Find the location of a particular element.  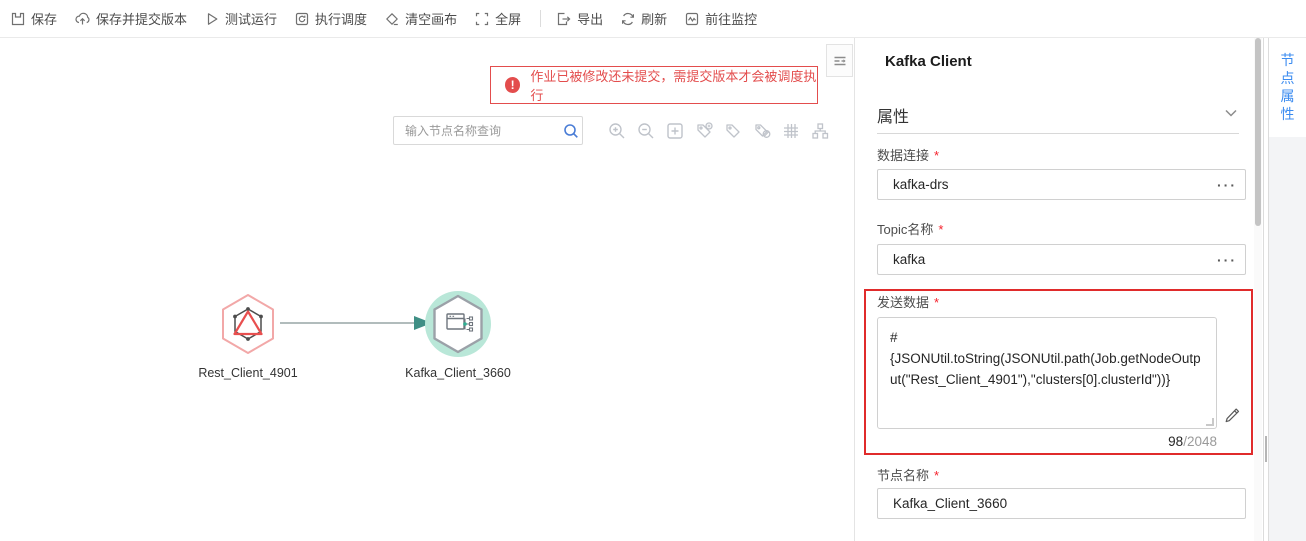

topic-label: Topic名称 * is located at coordinates (910, 229).